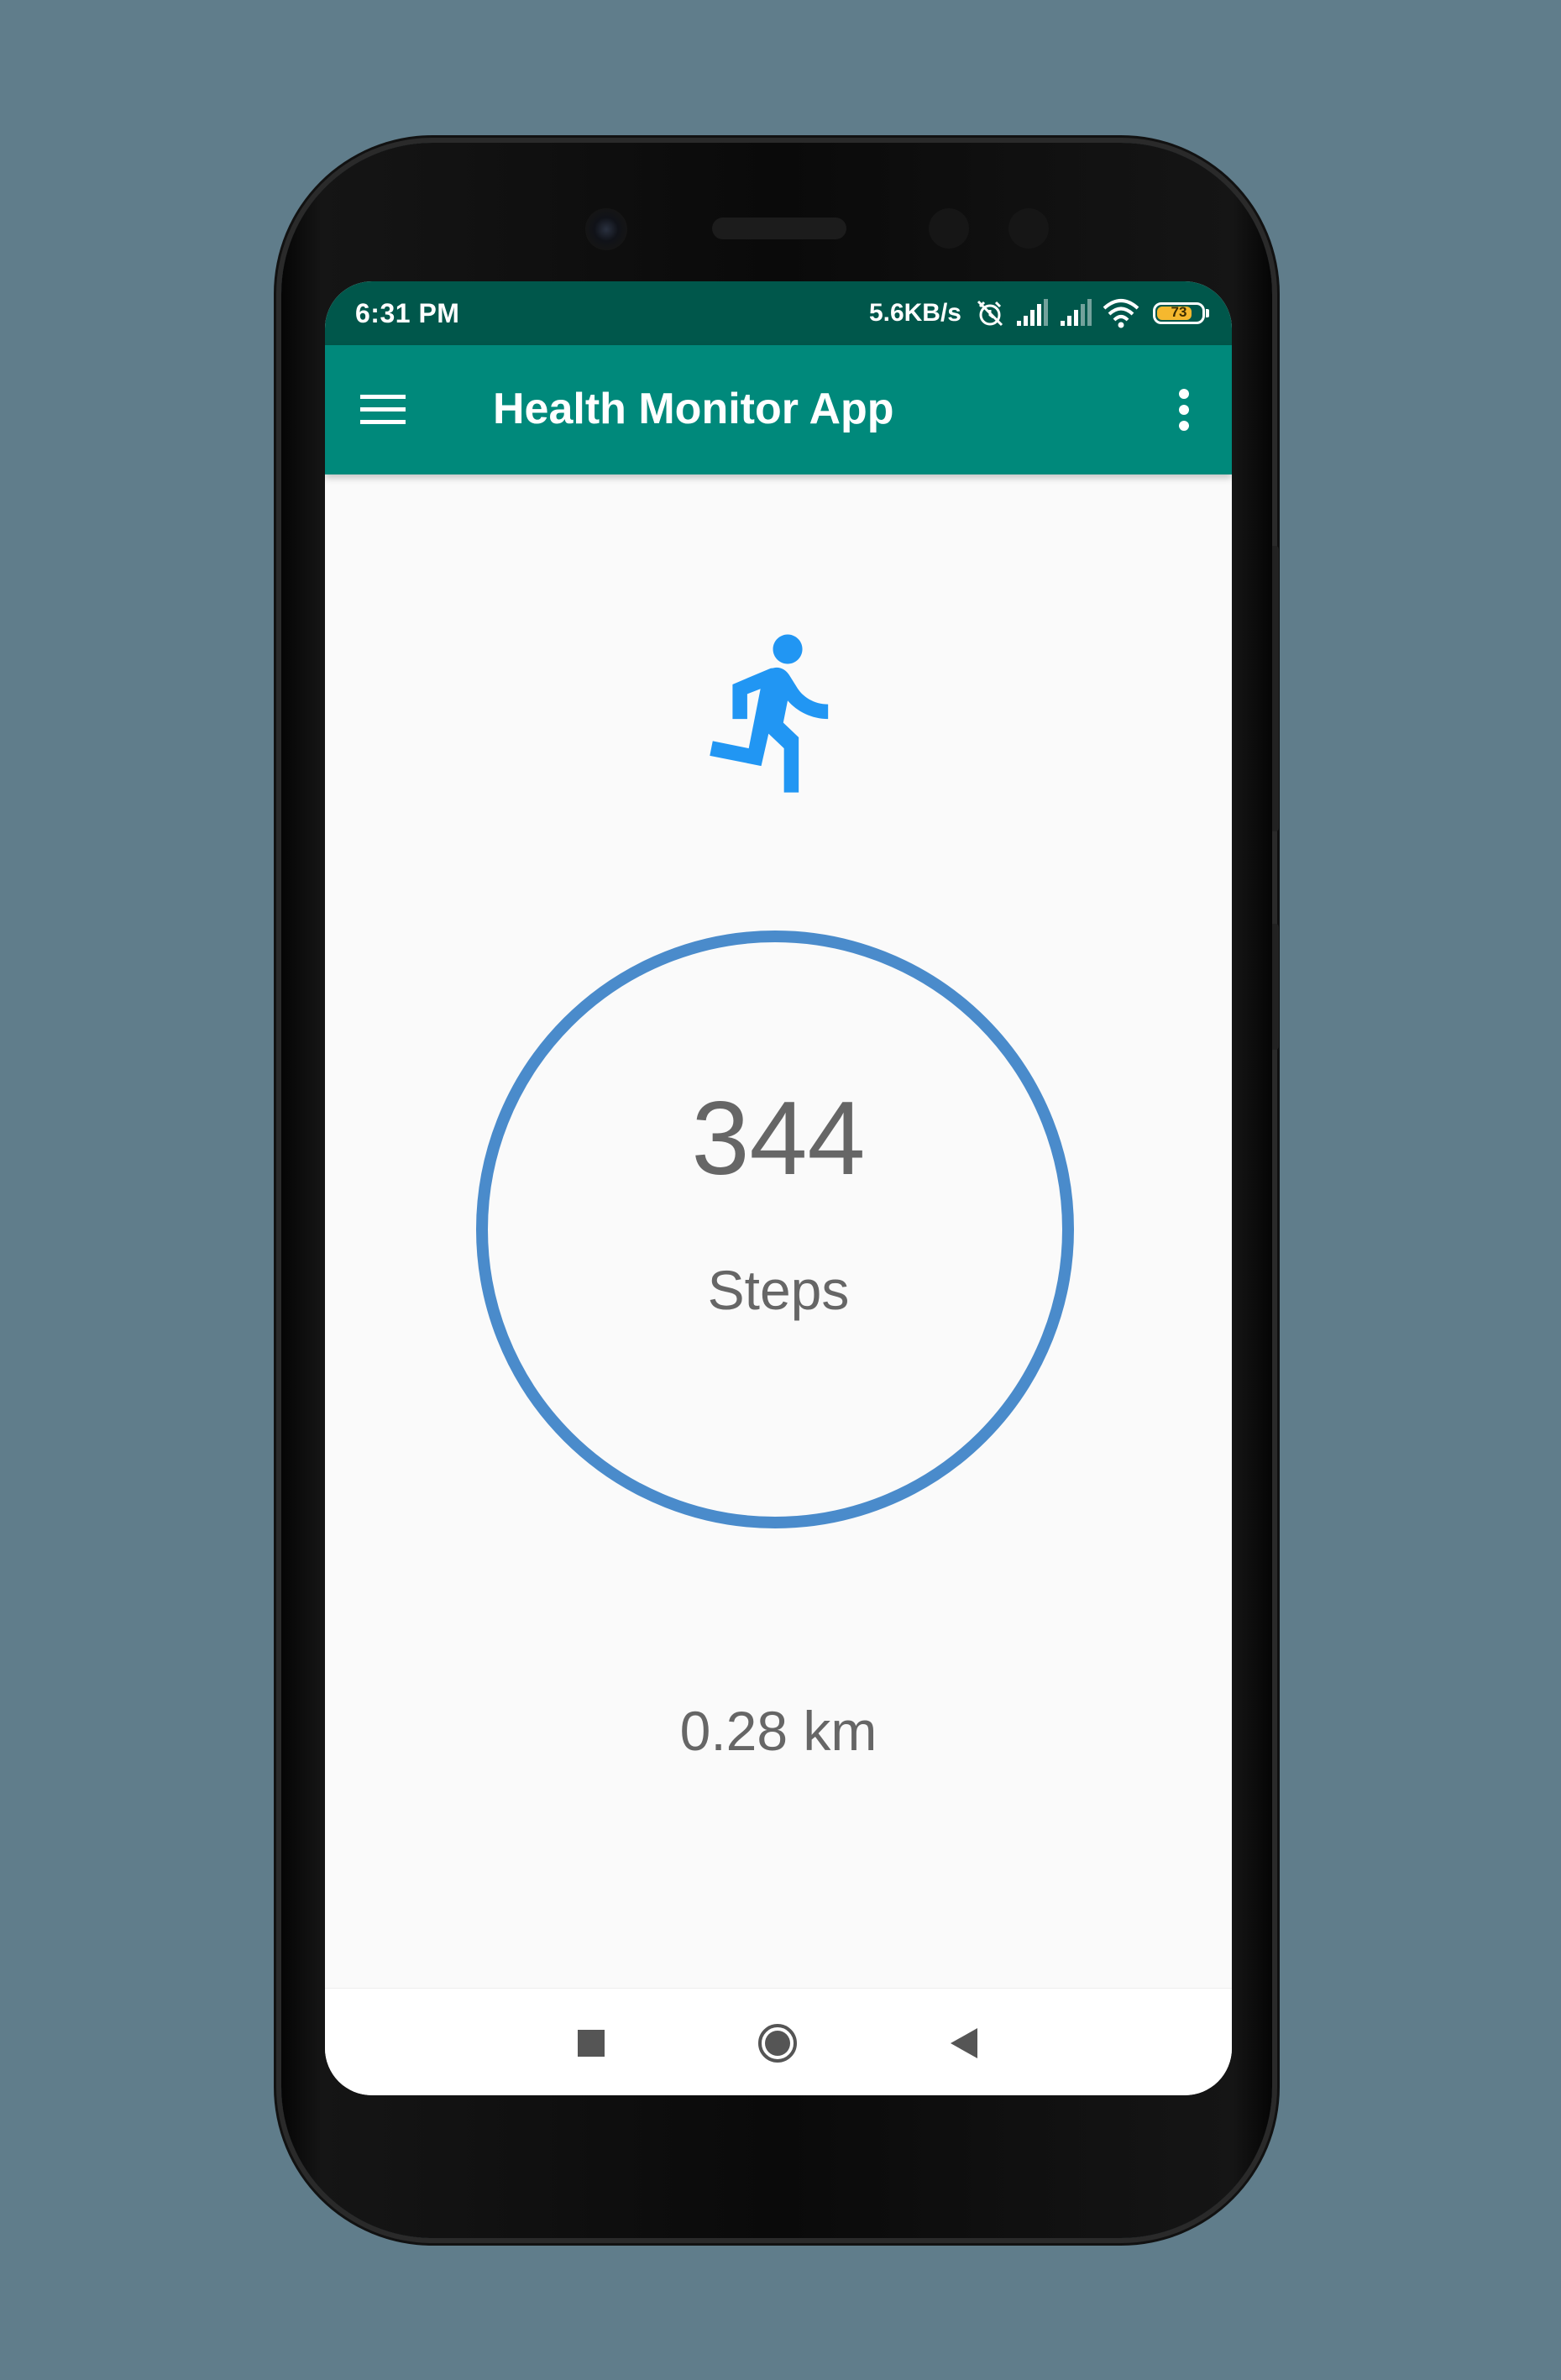 This screenshot has height=2380, width=1561. What do you see at coordinates (914, 313) in the screenshot?
I see `network-speed: 5.6KB/s` at bounding box center [914, 313].